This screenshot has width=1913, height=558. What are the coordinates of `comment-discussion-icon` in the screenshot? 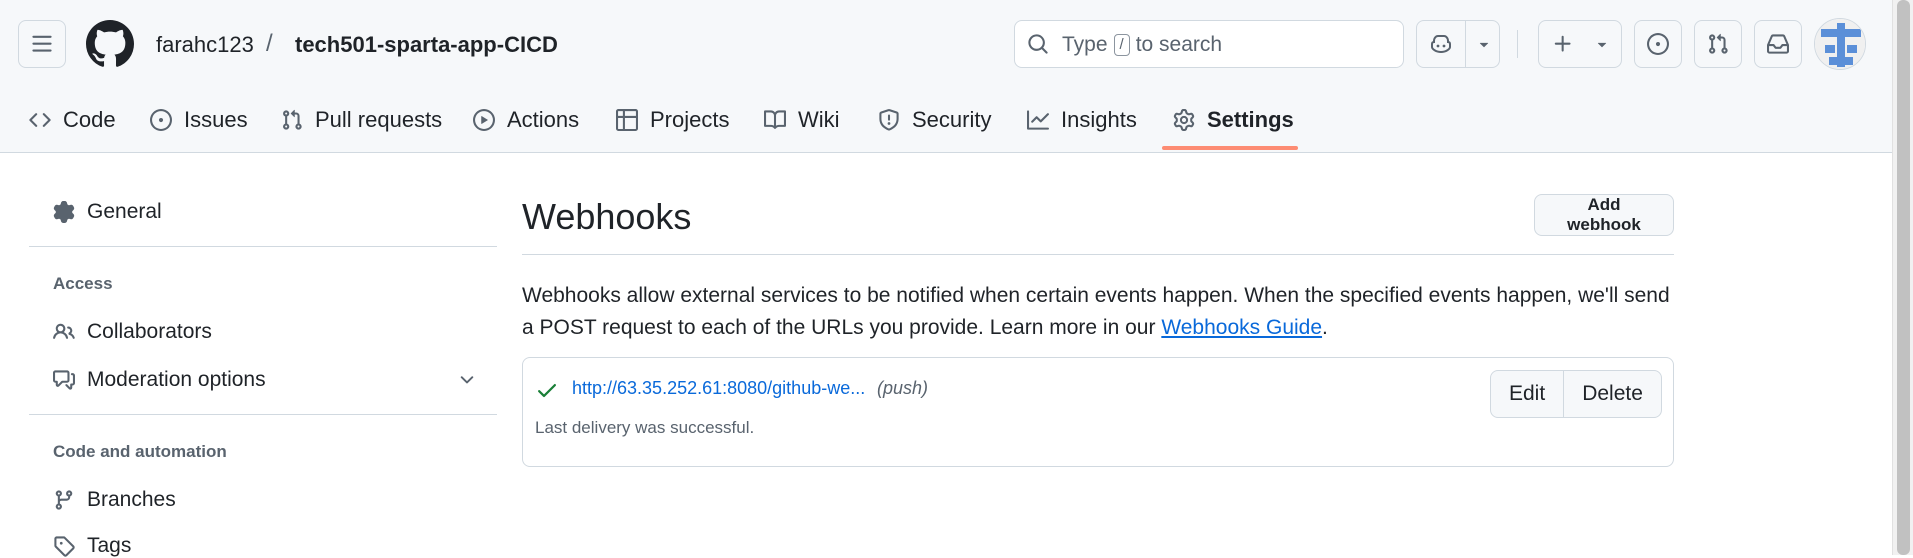 It's located at (64, 380).